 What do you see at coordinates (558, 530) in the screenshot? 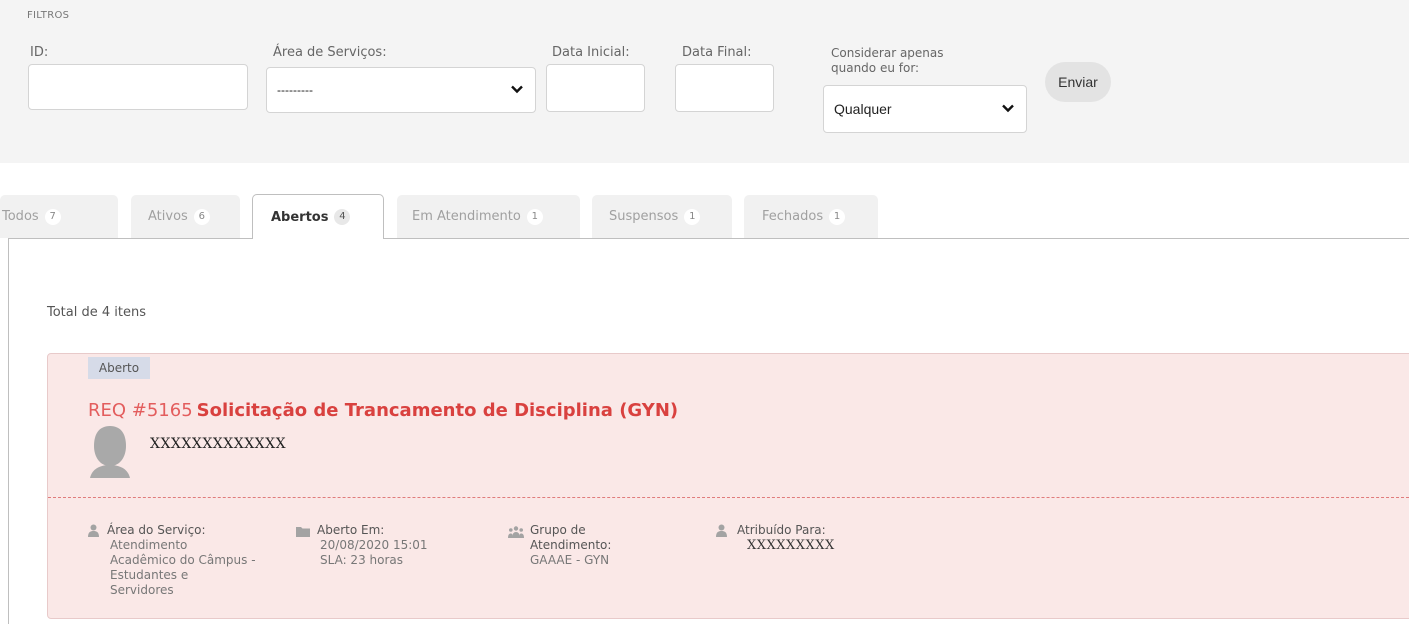
I see `grupo-label-line1: Grupo de` at bounding box center [558, 530].